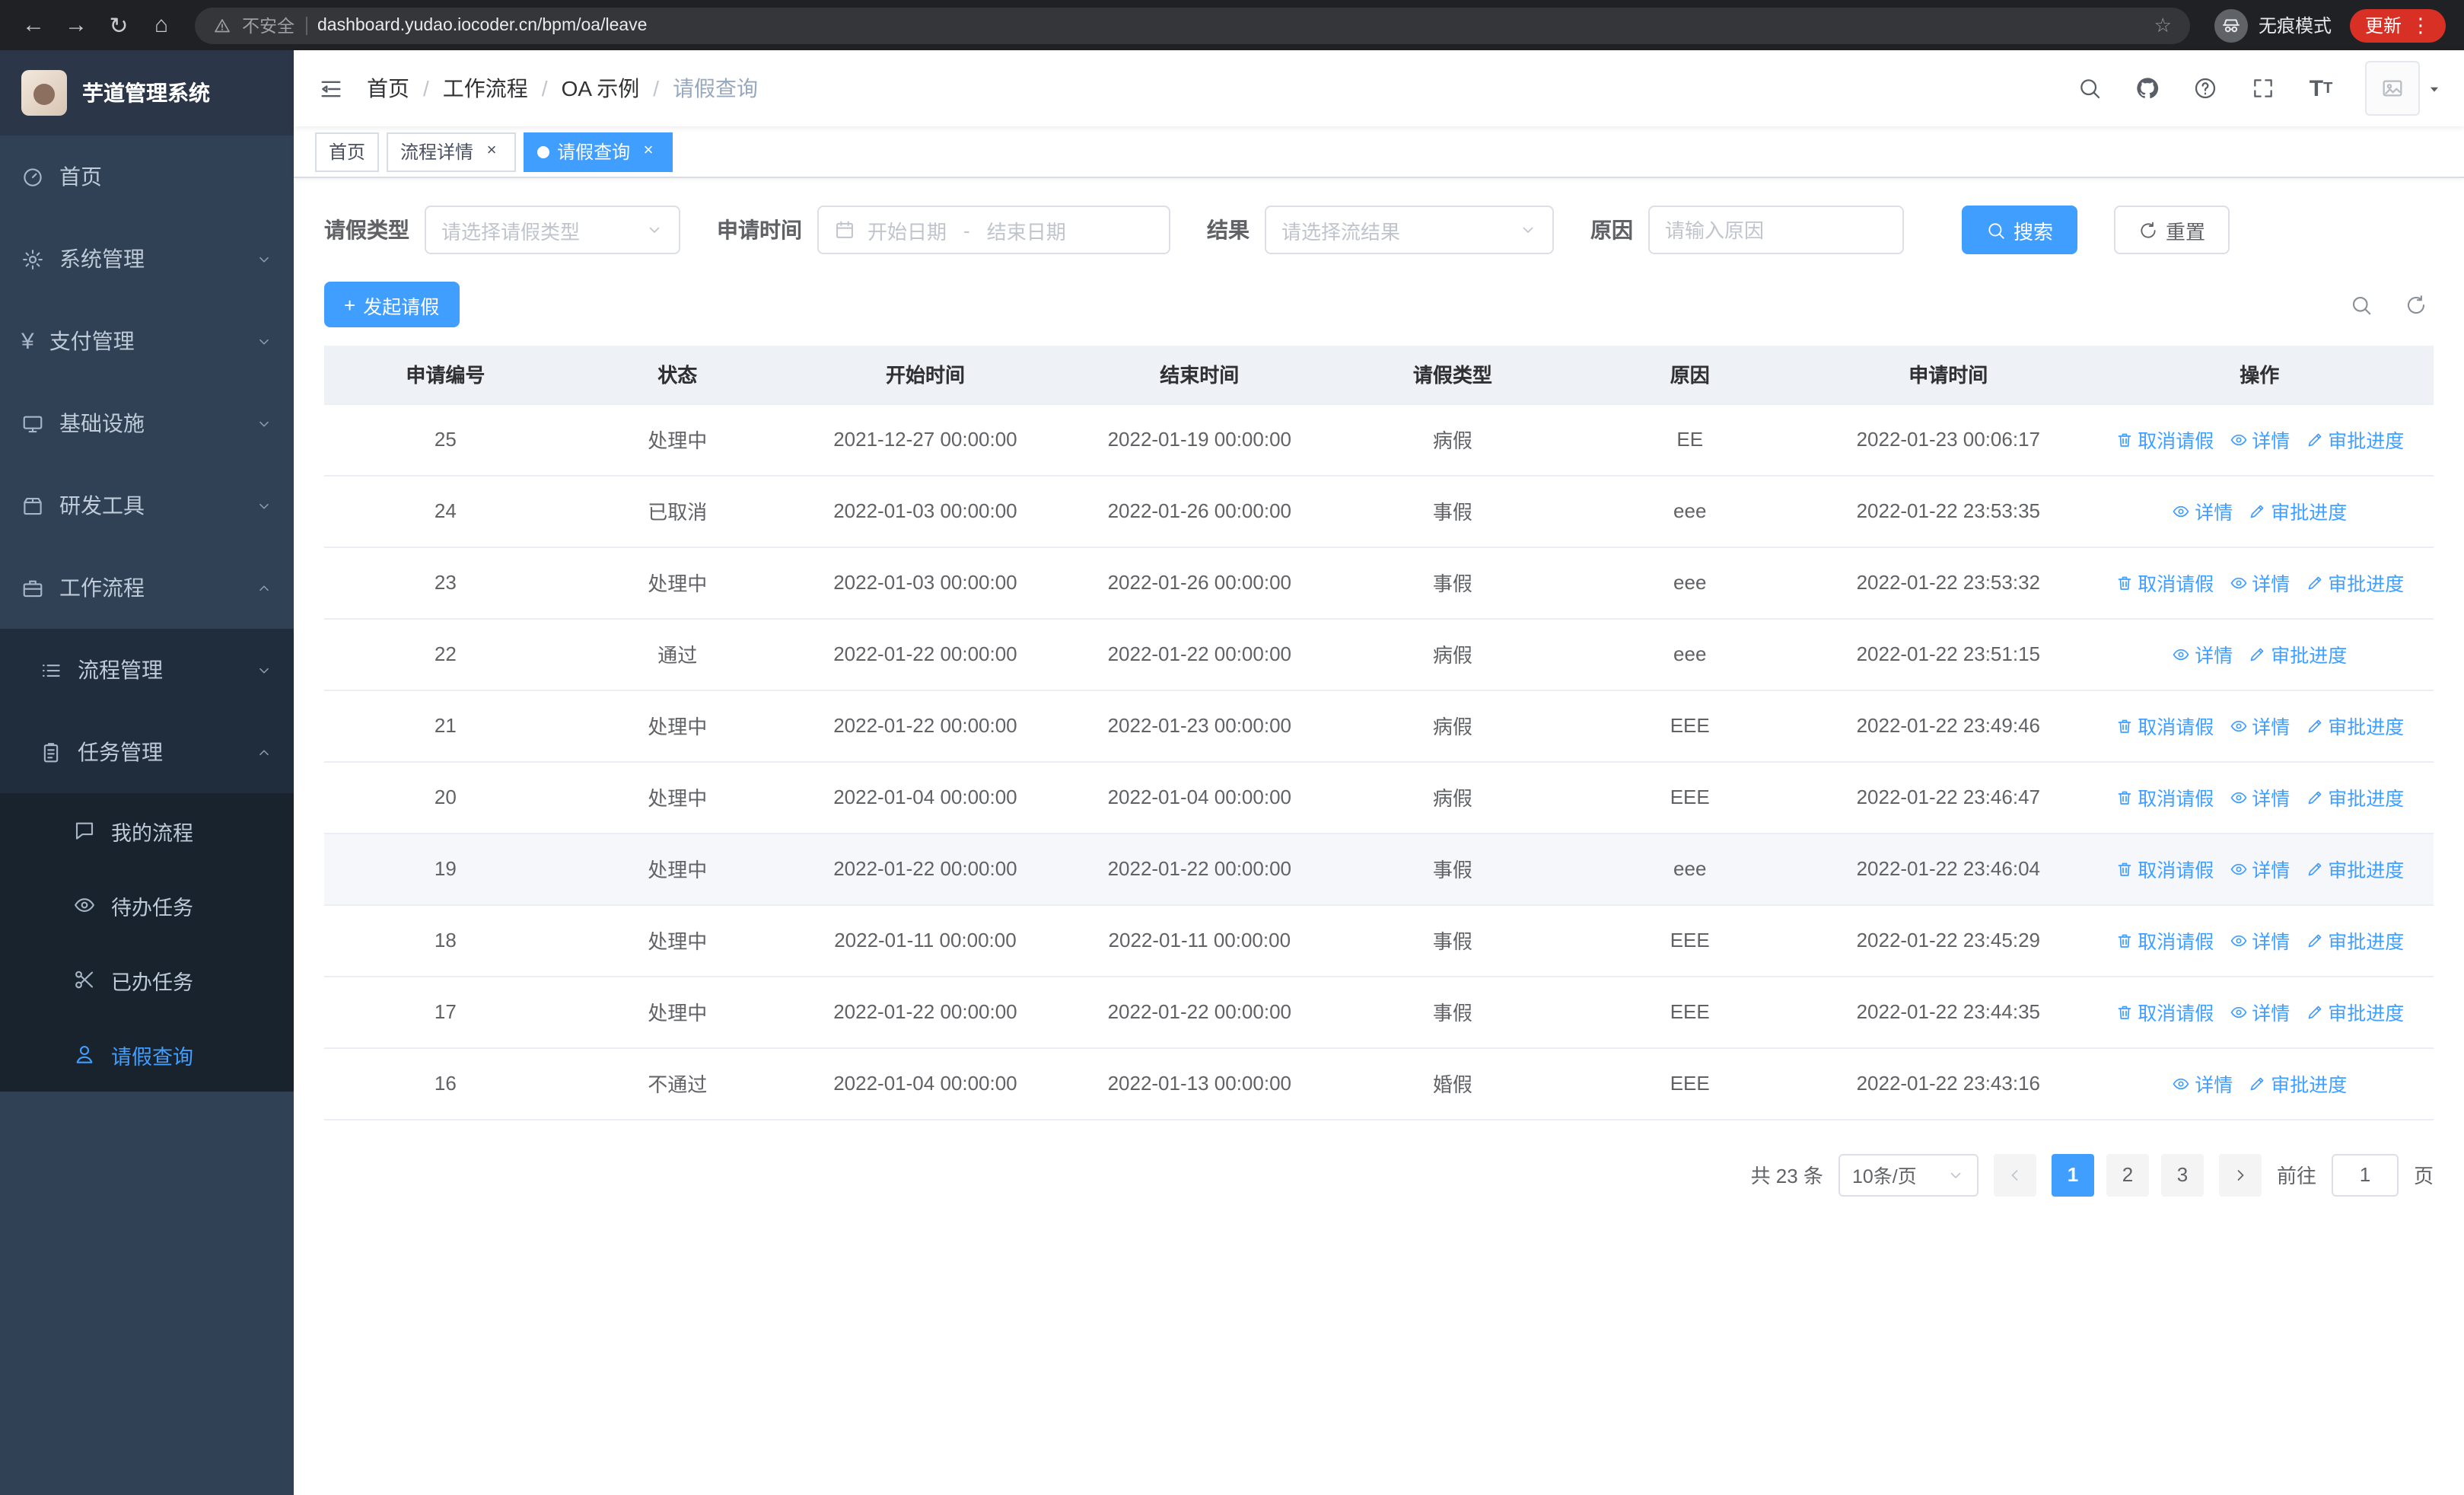 This screenshot has height=1495, width=2464. Describe the element at coordinates (925, 583) in the screenshot. I see `cell-start: 2022-01-03 00:00:00` at that location.